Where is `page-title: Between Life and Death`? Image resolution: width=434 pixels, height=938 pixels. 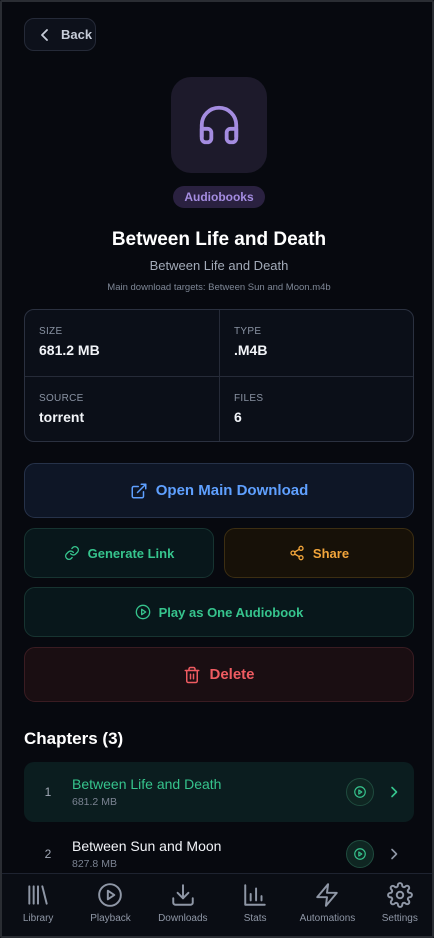 page-title: Between Life and Death is located at coordinates (219, 239).